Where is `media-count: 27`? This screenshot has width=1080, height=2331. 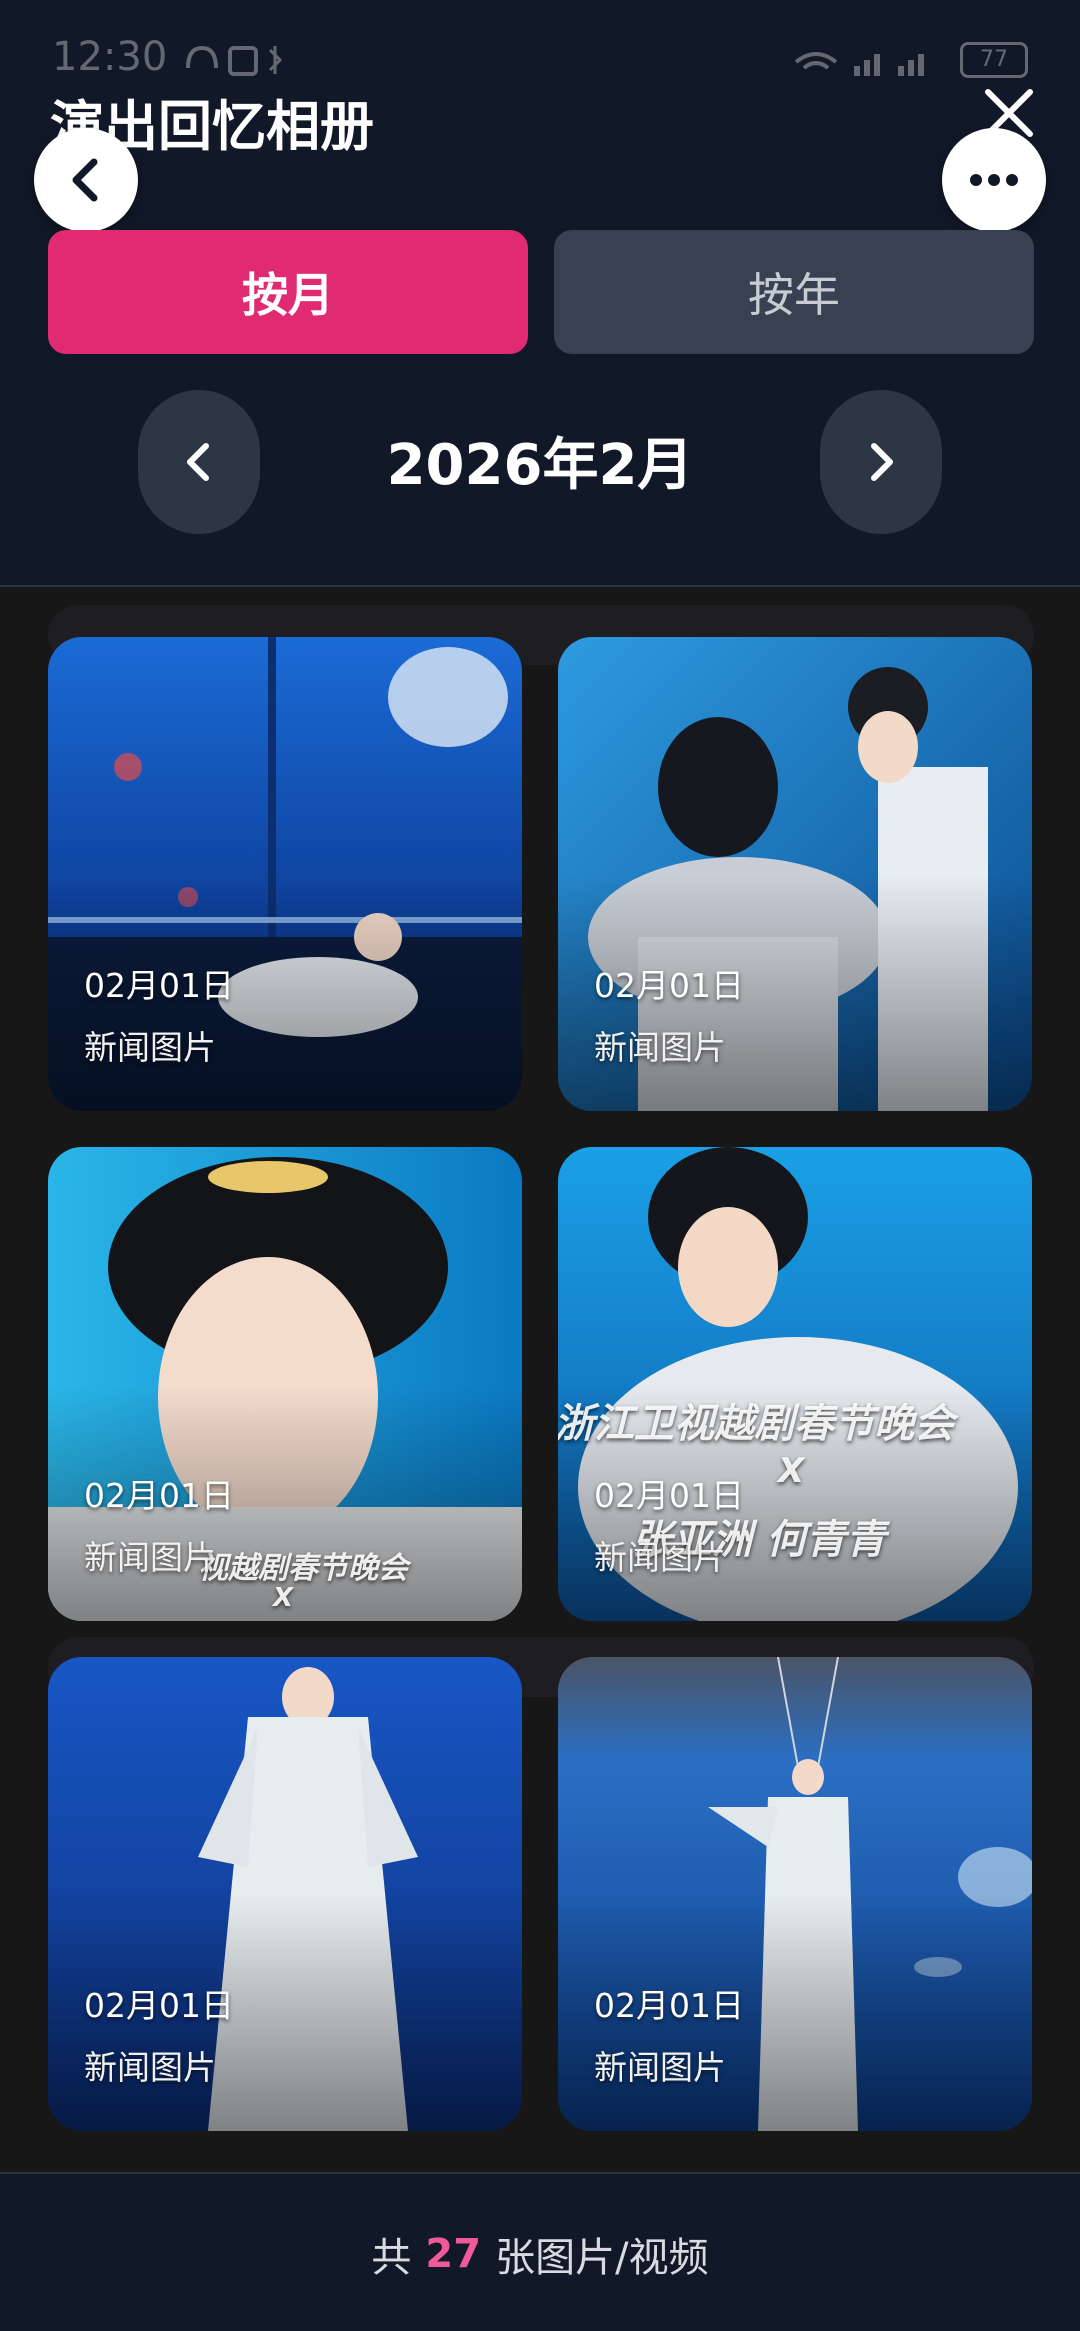
media-count: 27 is located at coordinates (453, 2253).